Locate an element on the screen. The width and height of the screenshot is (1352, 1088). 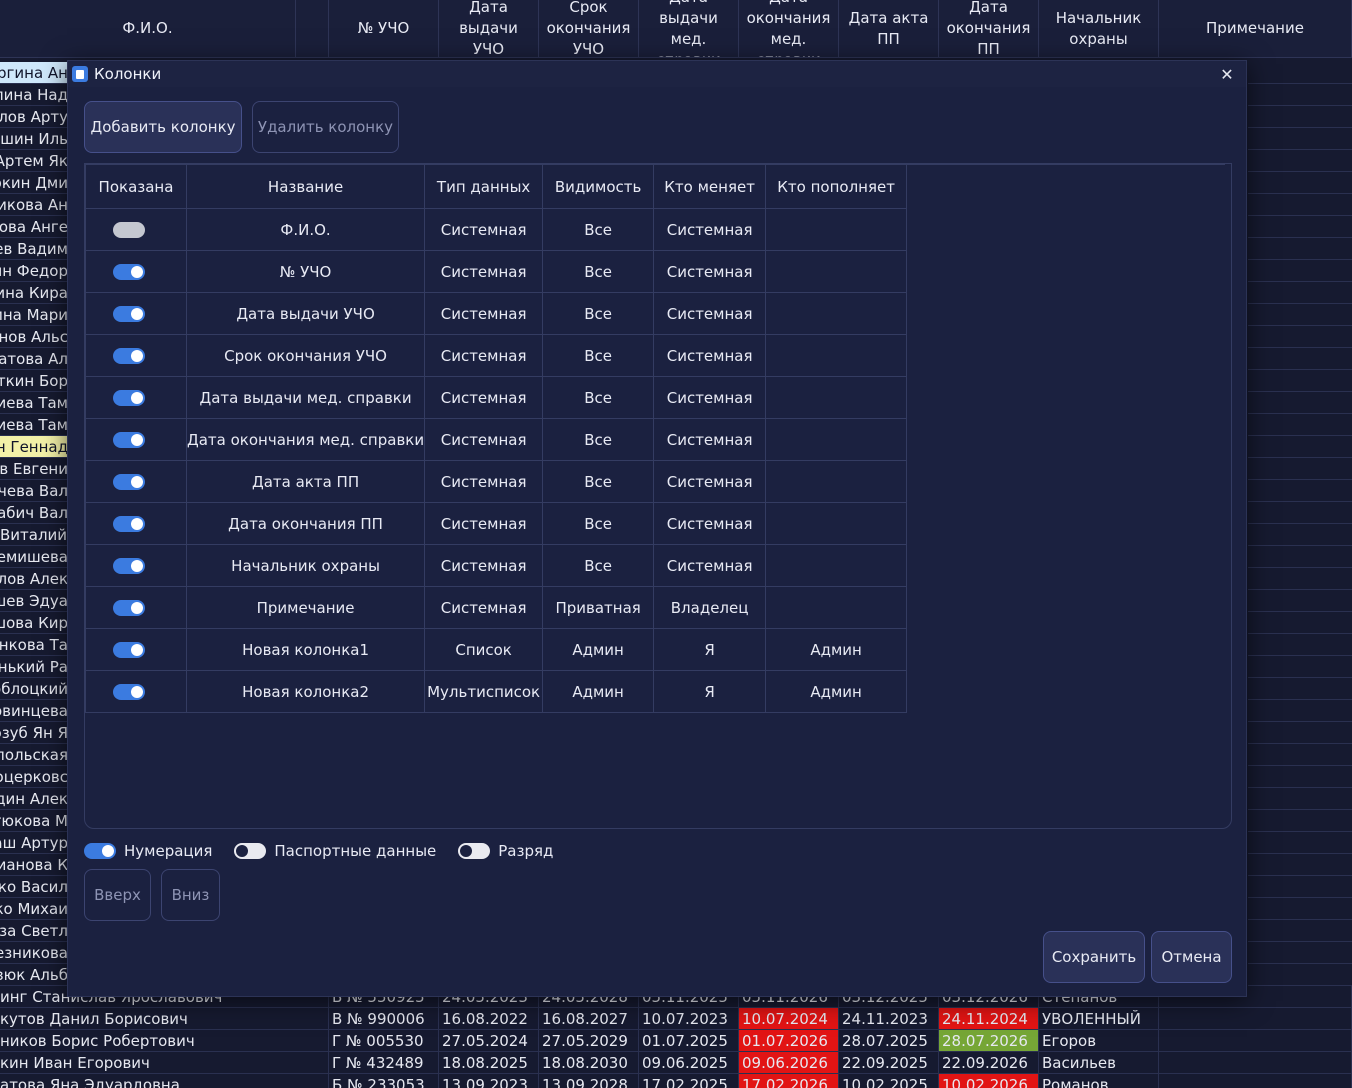
spreadsheet-header-cell: Дата выдачи УЧО is located at coordinates (489, 28).